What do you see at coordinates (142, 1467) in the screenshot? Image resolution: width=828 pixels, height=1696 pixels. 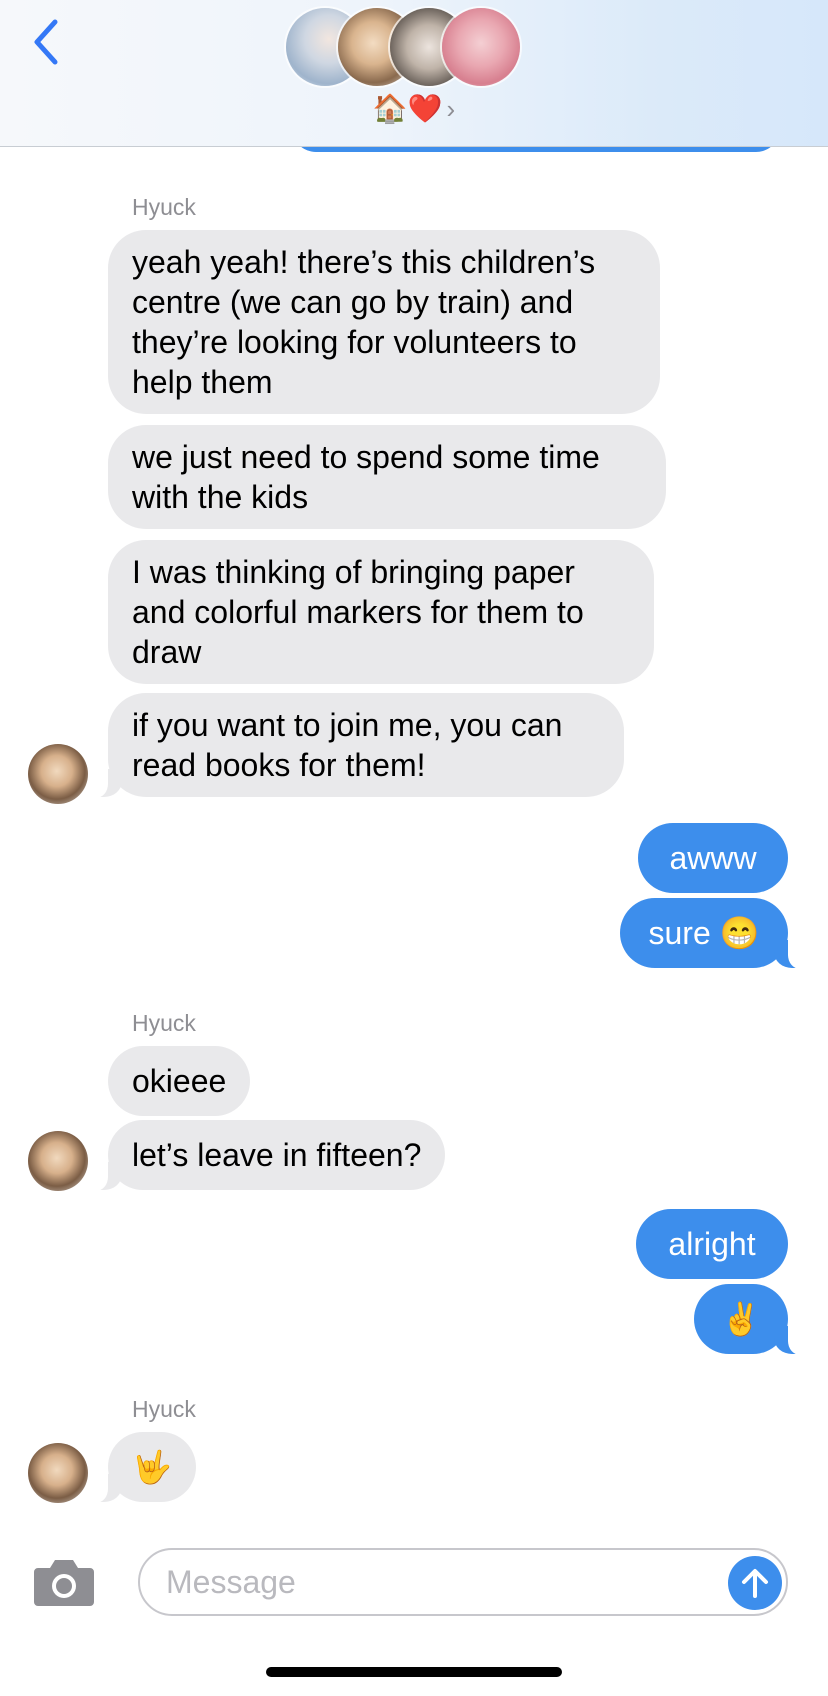 I see `incoming-message: 🤟` at bounding box center [142, 1467].